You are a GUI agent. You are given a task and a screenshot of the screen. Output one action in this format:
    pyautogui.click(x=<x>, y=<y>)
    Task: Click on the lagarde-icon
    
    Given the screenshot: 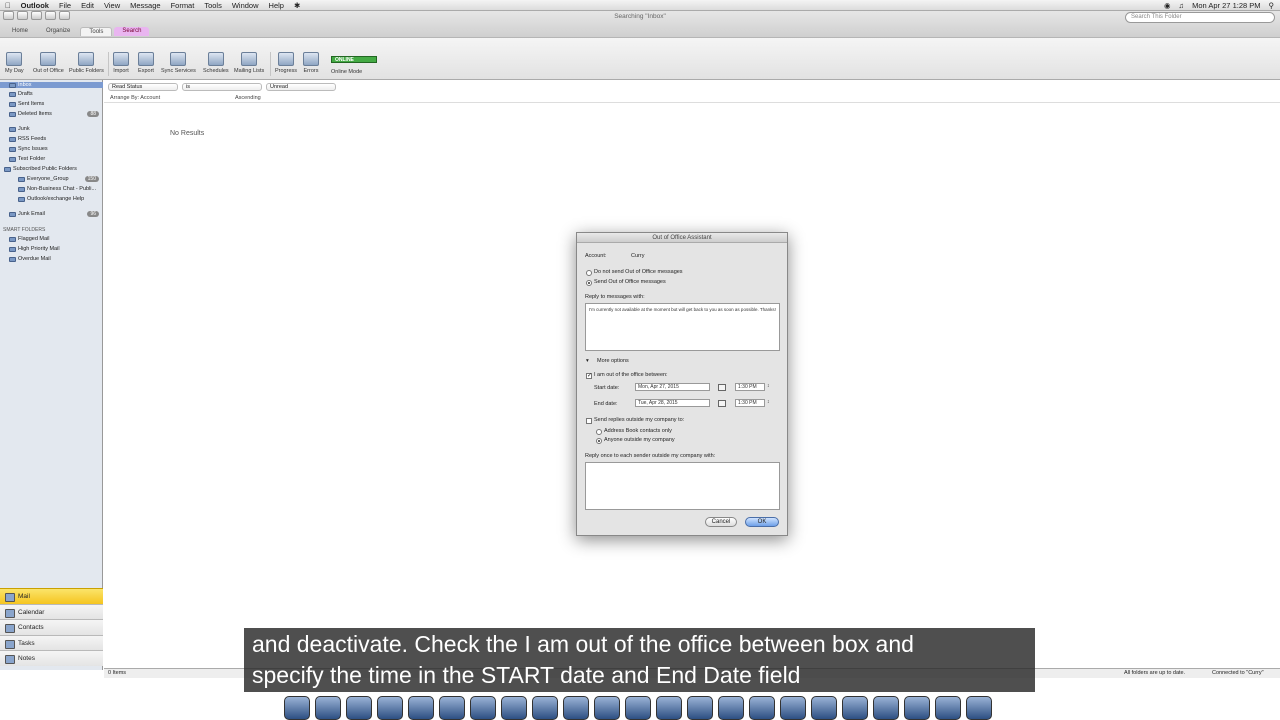 What is the action you would take?
    pyautogui.click(x=669, y=708)
    